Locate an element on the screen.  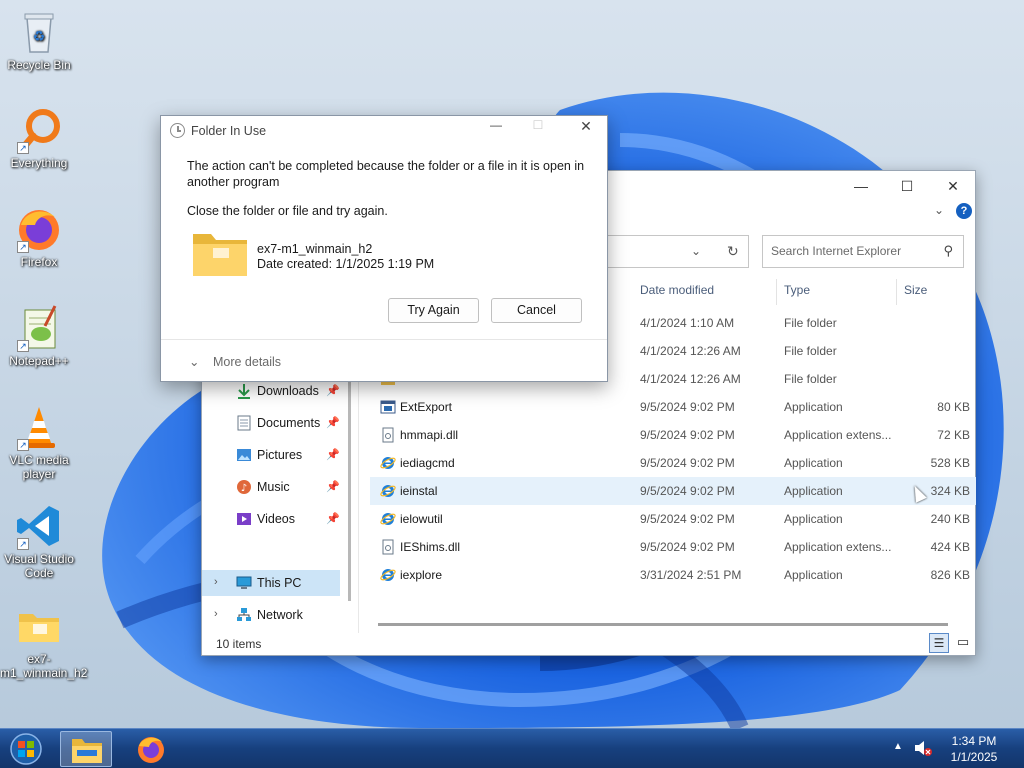
desktop-icon-label: VLC media player is located at coordinates (39, 467).